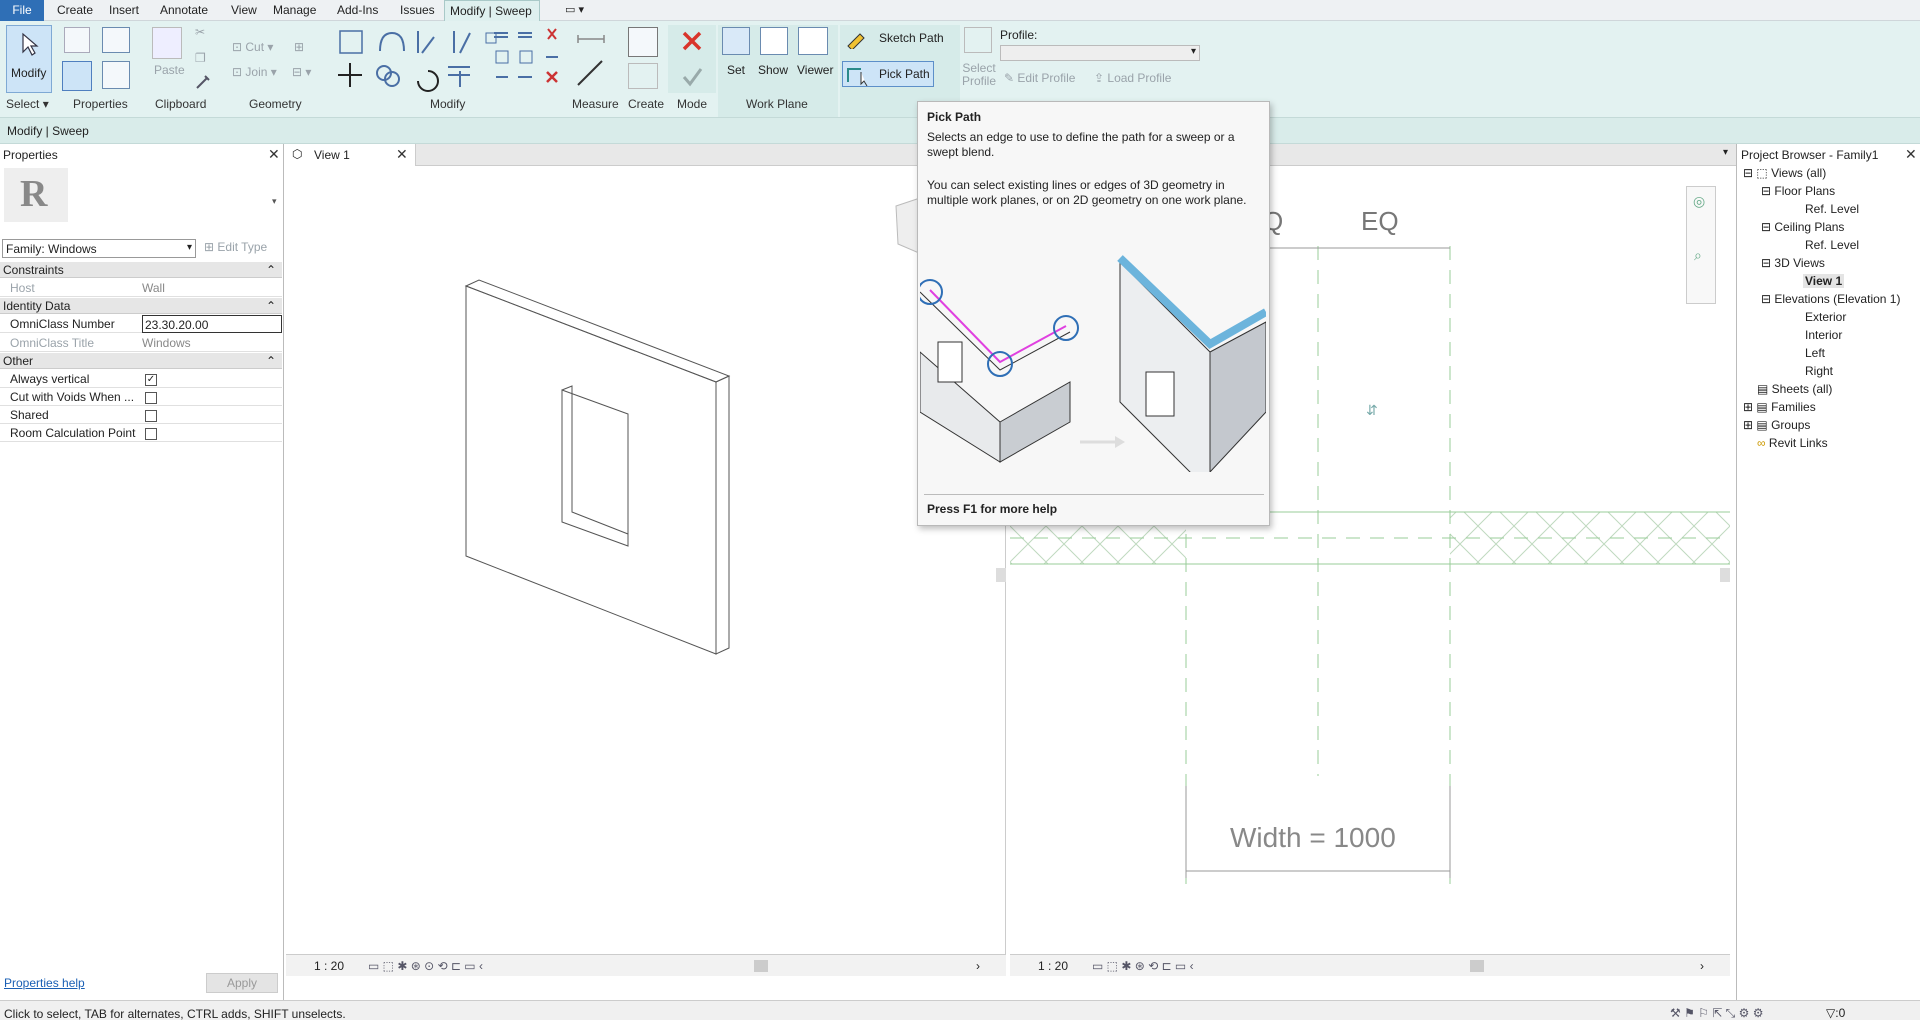 The image size is (1920, 1024). I want to click on tree-views-all: ⊟ ⬚ Views (all), so click(1784, 173).